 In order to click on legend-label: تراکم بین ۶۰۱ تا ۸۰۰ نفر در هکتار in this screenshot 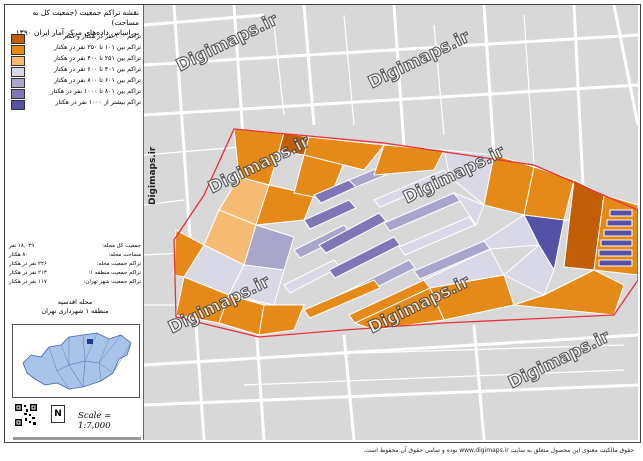, I will do `click(97, 80)`.